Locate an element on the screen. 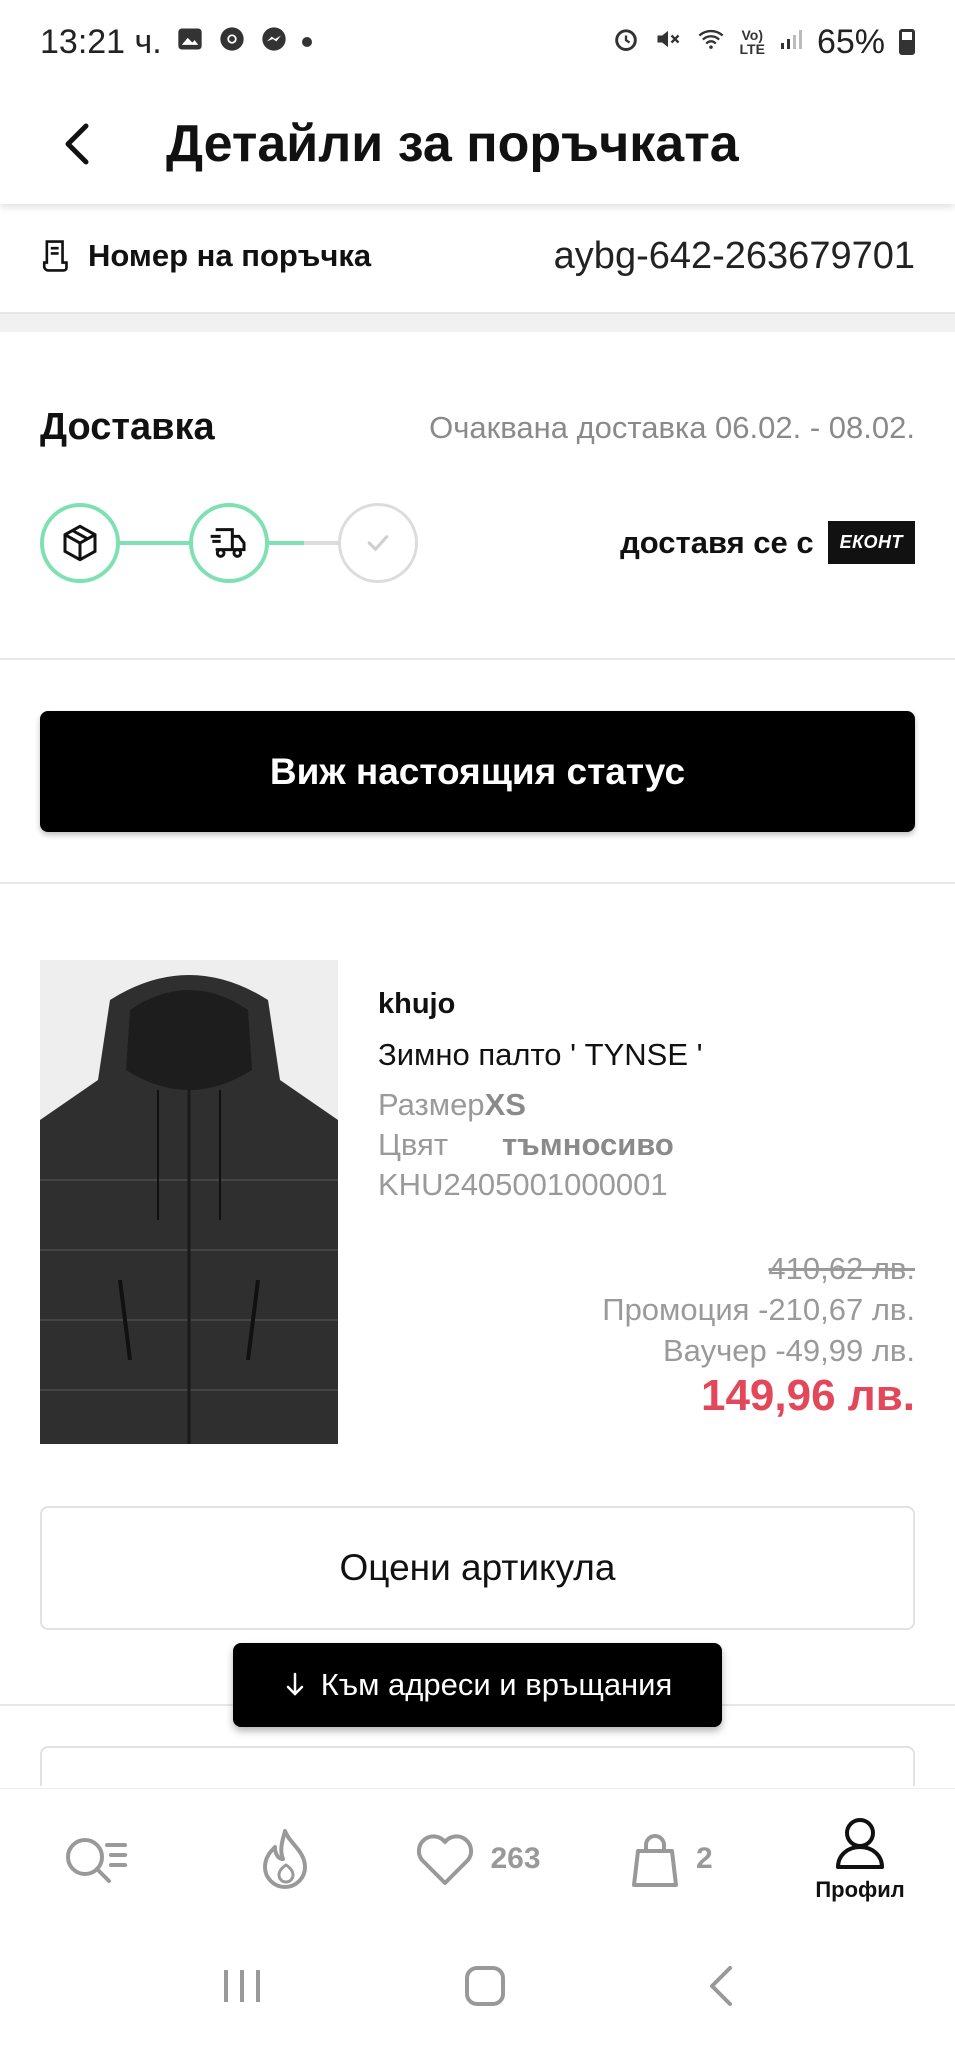  order-number-label-group: Номер на поръчка is located at coordinates (205, 256).